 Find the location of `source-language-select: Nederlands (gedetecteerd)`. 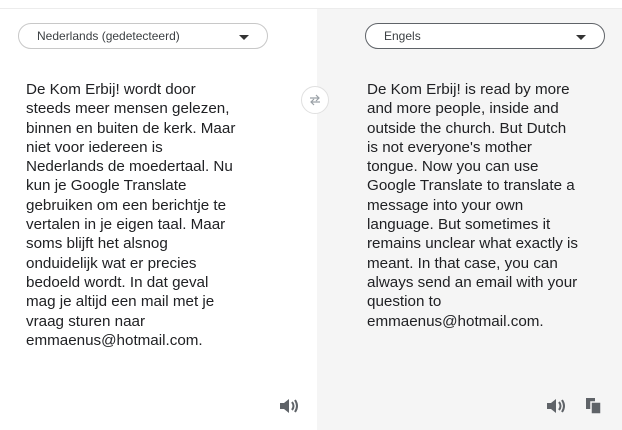

source-language-select: Nederlands (gedetecteerd) is located at coordinates (143, 36).